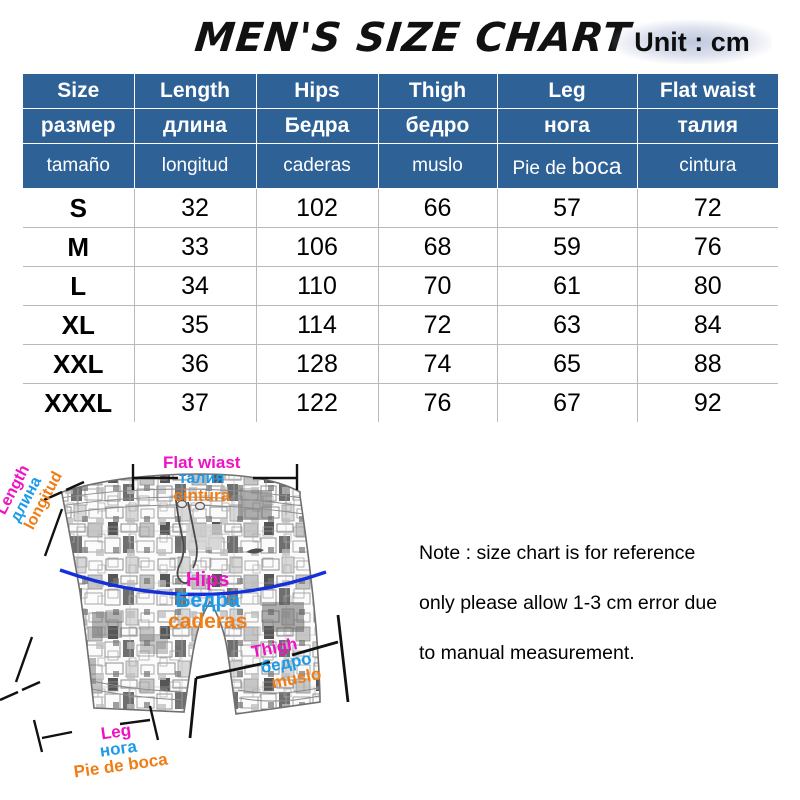  What do you see at coordinates (316, 208) in the screenshot?
I see `cell-hips: 102` at bounding box center [316, 208].